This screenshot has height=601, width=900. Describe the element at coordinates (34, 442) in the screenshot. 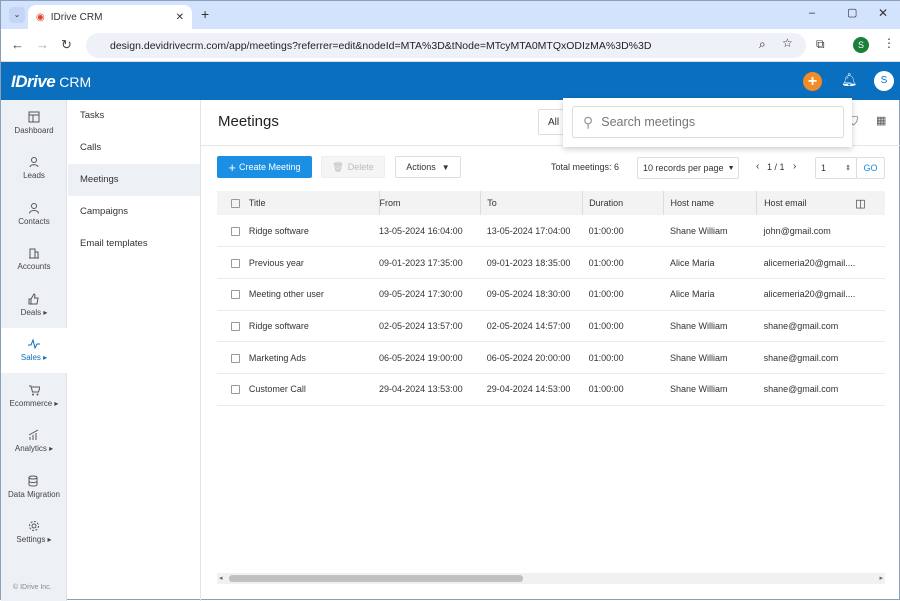

I see `rail-item-analytics: Analytics ▸` at that location.